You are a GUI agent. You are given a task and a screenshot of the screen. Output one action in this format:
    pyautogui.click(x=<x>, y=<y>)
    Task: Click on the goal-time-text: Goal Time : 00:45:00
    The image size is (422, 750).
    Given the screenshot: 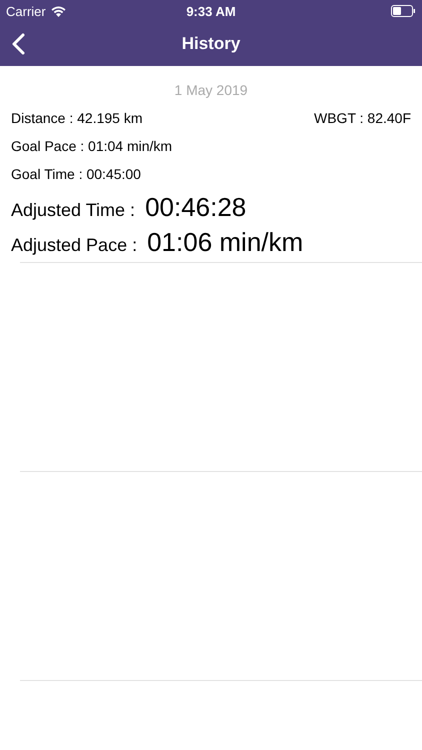 What is the action you would take?
    pyautogui.click(x=76, y=174)
    